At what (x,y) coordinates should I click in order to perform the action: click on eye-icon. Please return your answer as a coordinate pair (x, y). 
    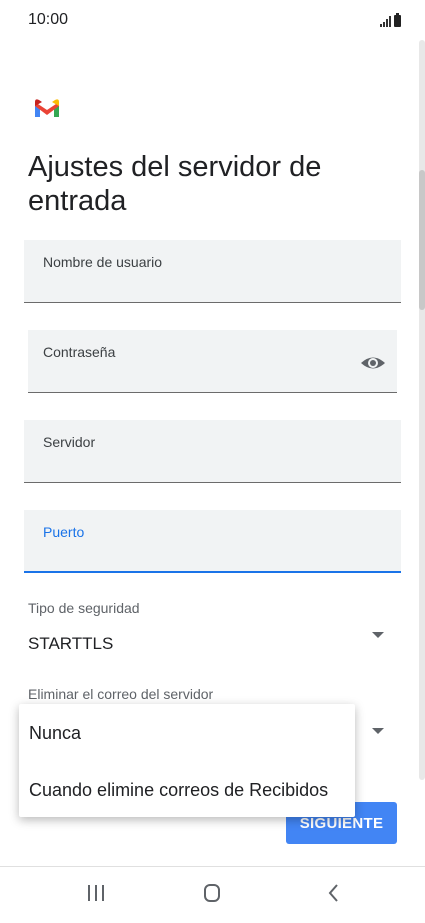
    Looking at the image, I should click on (373, 363).